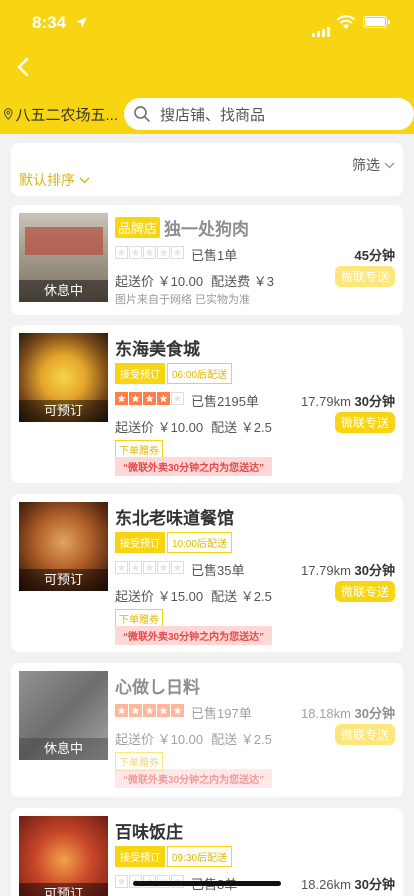  I want to click on delivery-time-tag: 09:30后配送, so click(200, 856).